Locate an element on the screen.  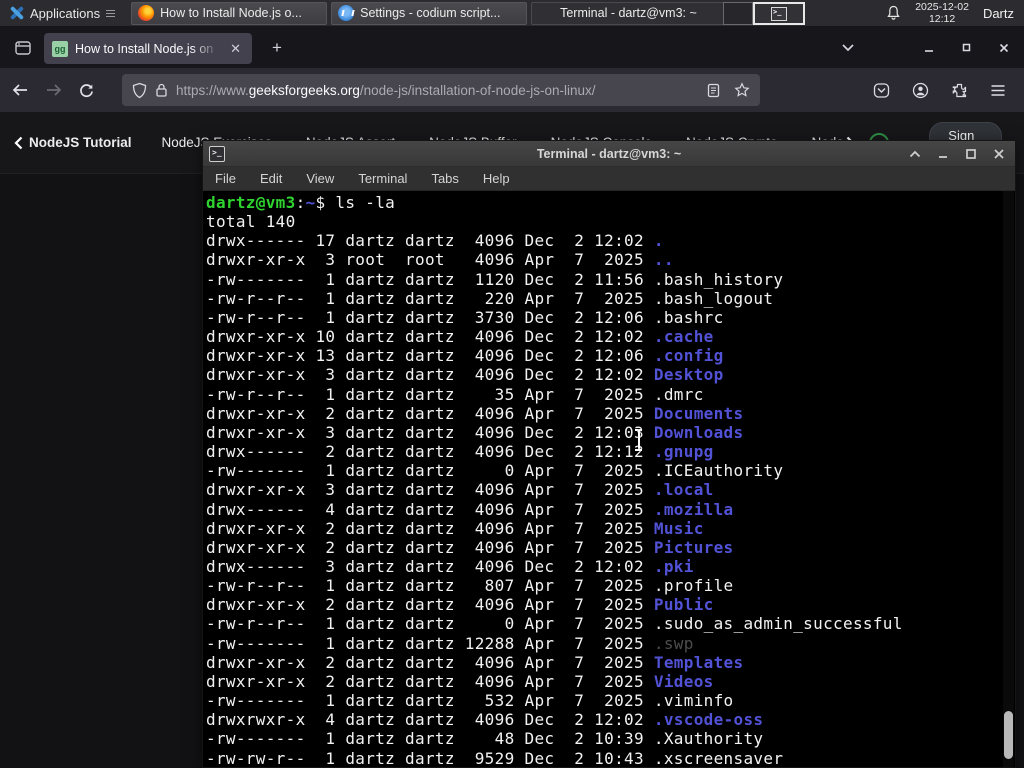
browser-tab-active: gg How to Install Node.js on ✕ is located at coordinates (148, 48).